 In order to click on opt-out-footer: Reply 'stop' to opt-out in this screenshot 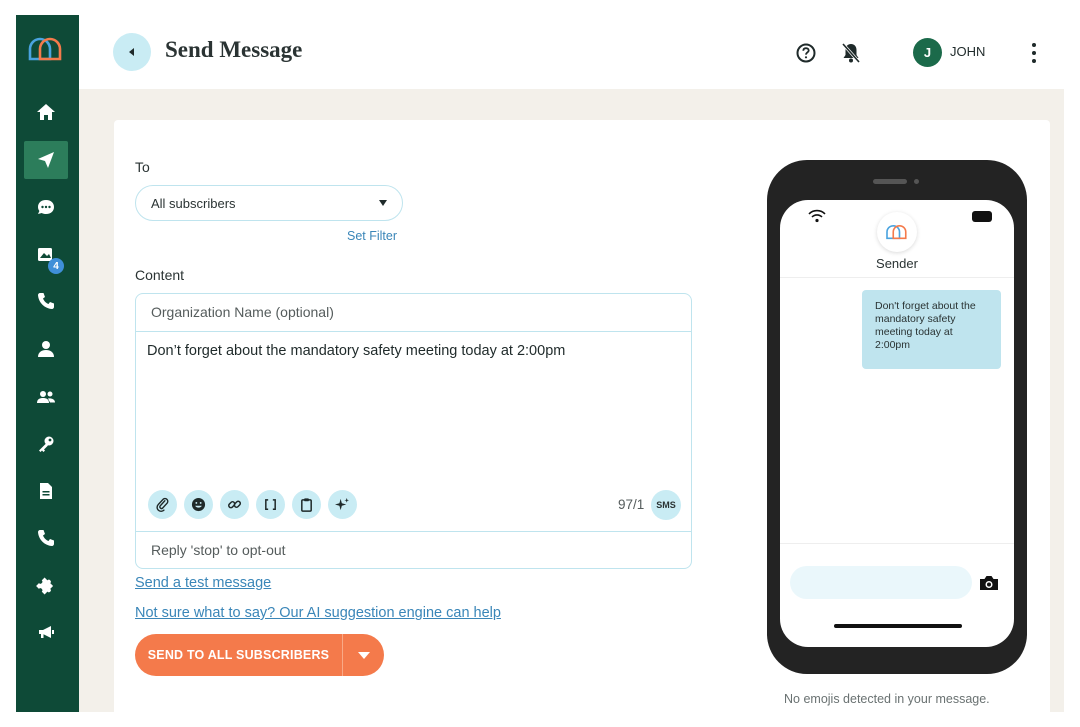, I will do `click(413, 550)`.